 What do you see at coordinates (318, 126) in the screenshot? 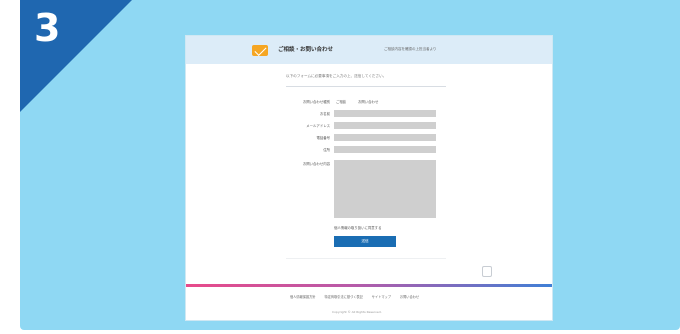
I see `label-email: メールアドレス` at bounding box center [318, 126].